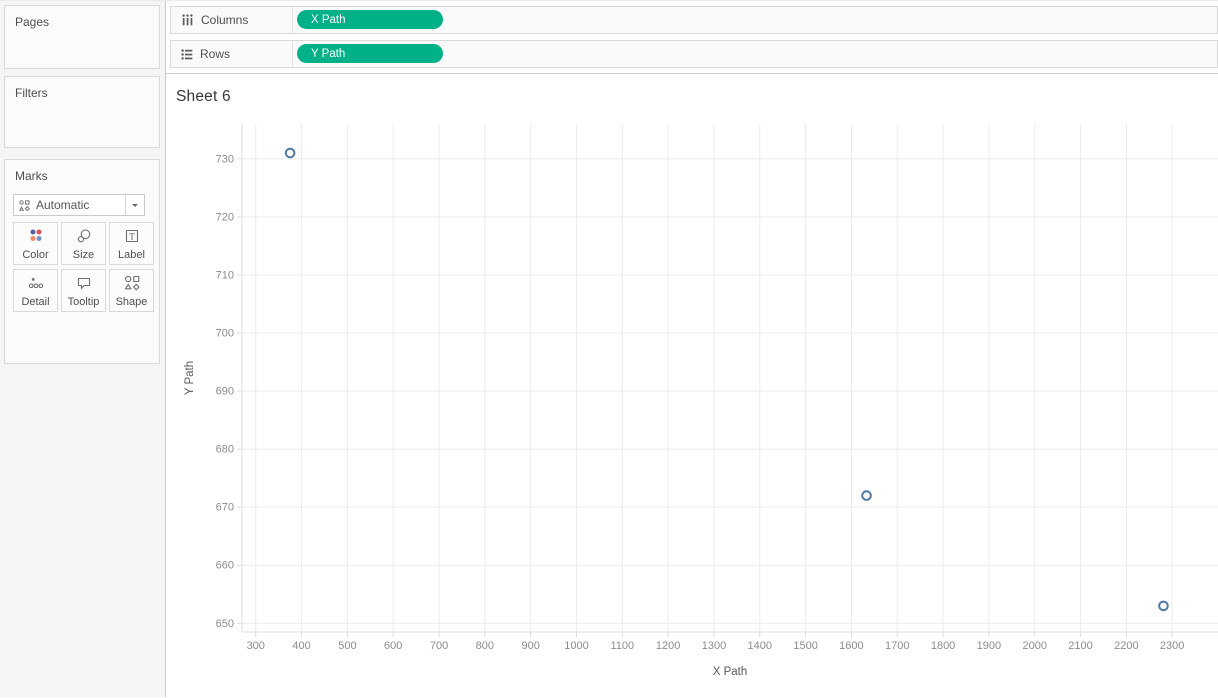  What do you see at coordinates (1034, 646) in the screenshot?
I see `x-tick-label: 2000` at bounding box center [1034, 646].